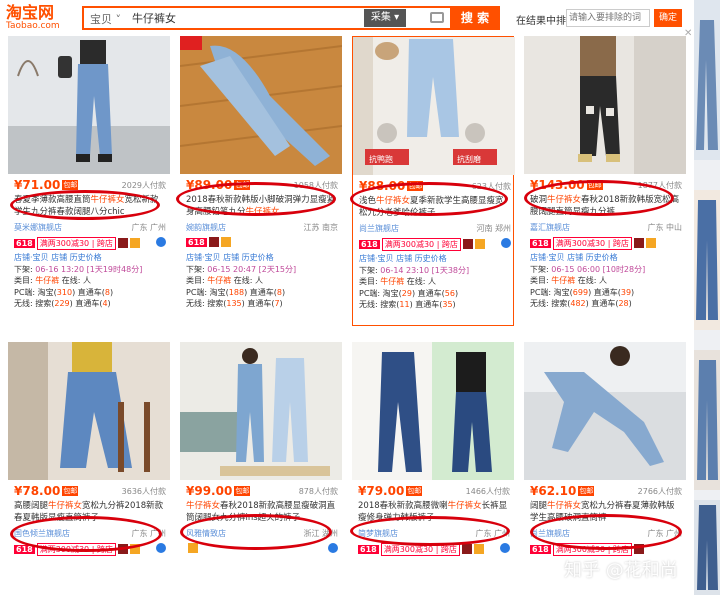 This screenshot has width=720, height=595. Describe the element at coordinates (78, 269) in the screenshot. I see `down-time: 下架: 06-16 13:20 [1天19时48分]` at that location.